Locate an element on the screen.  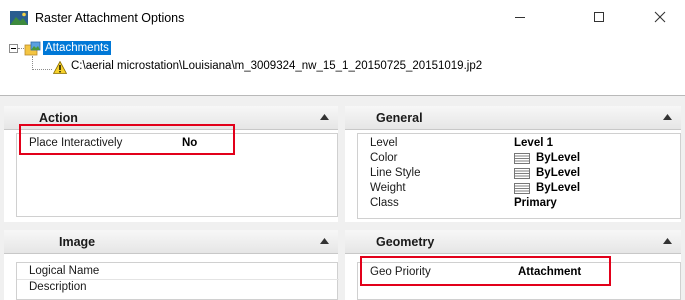
title-bar: Raster Attachment Options is located at coordinates (342, 18).